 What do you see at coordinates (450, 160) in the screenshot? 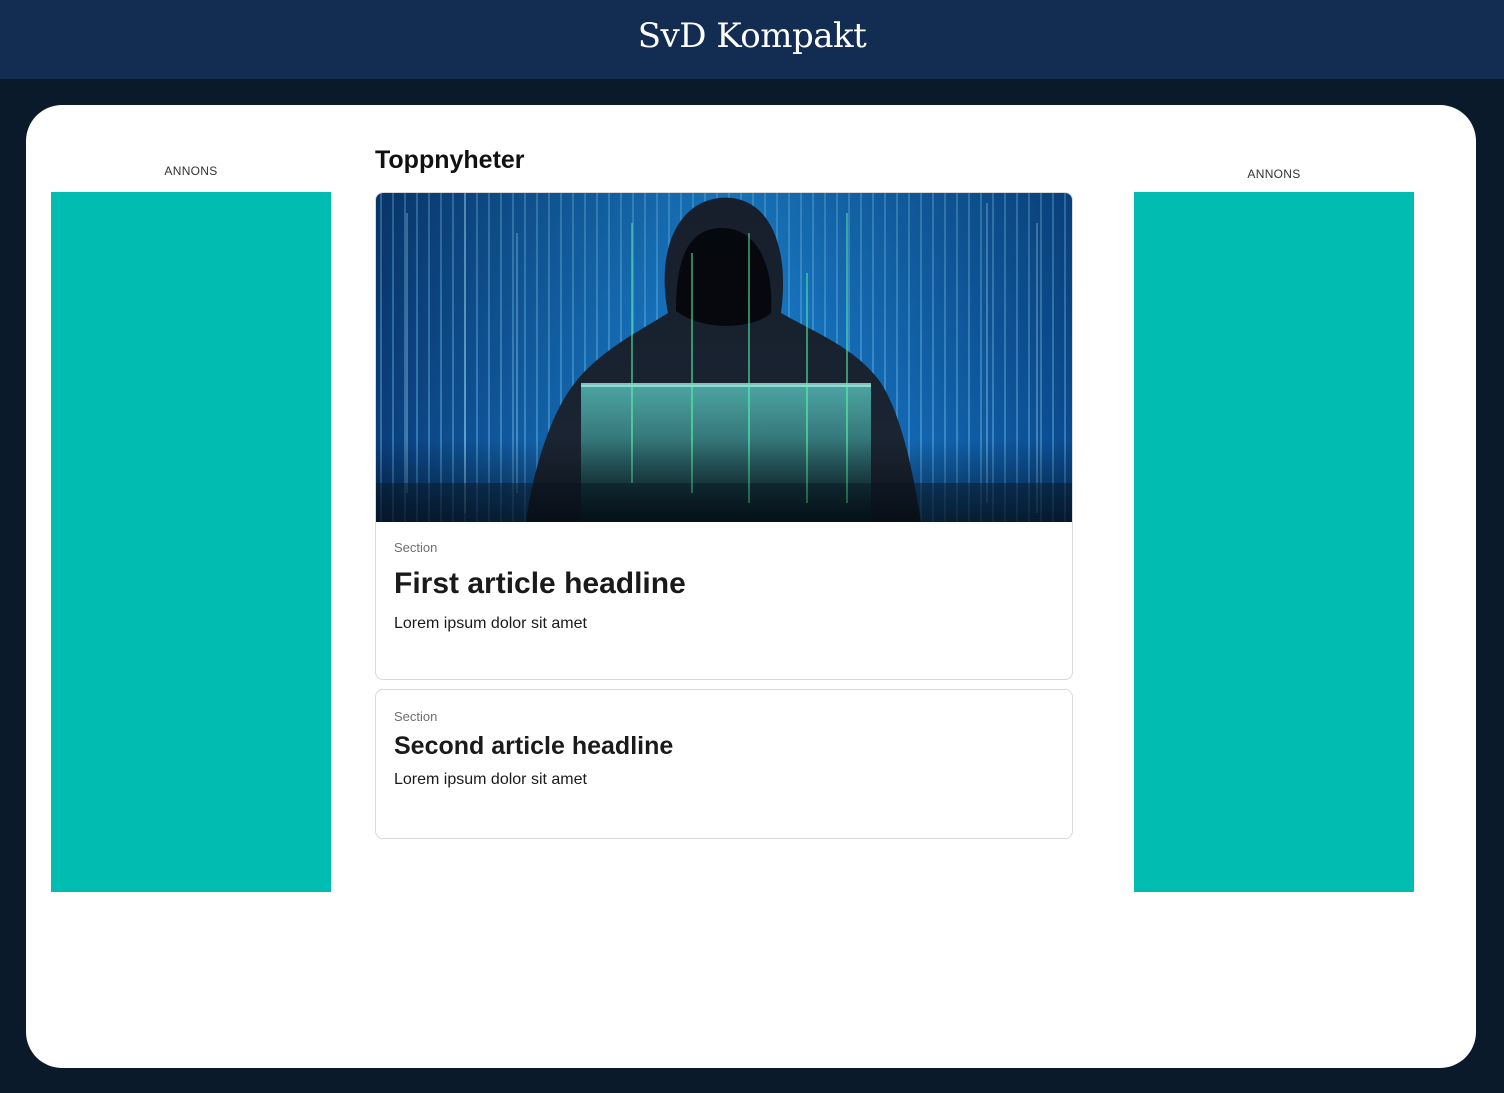
I see `section-title: Toppnyheter` at bounding box center [450, 160].